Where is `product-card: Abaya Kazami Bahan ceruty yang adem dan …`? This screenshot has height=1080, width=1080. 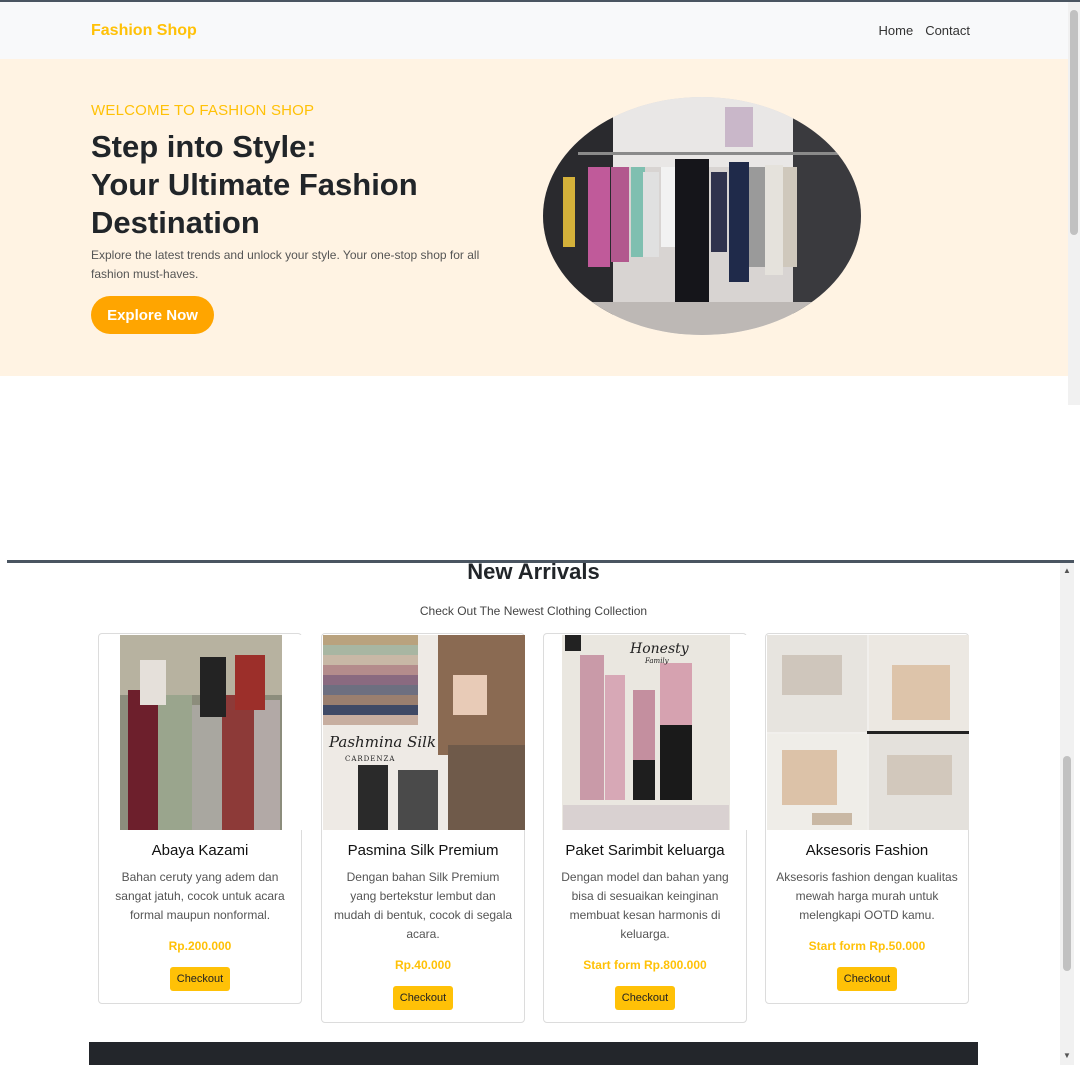 product-card: Abaya Kazami Bahan ceruty yang adem dan … is located at coordinates (200, 818).